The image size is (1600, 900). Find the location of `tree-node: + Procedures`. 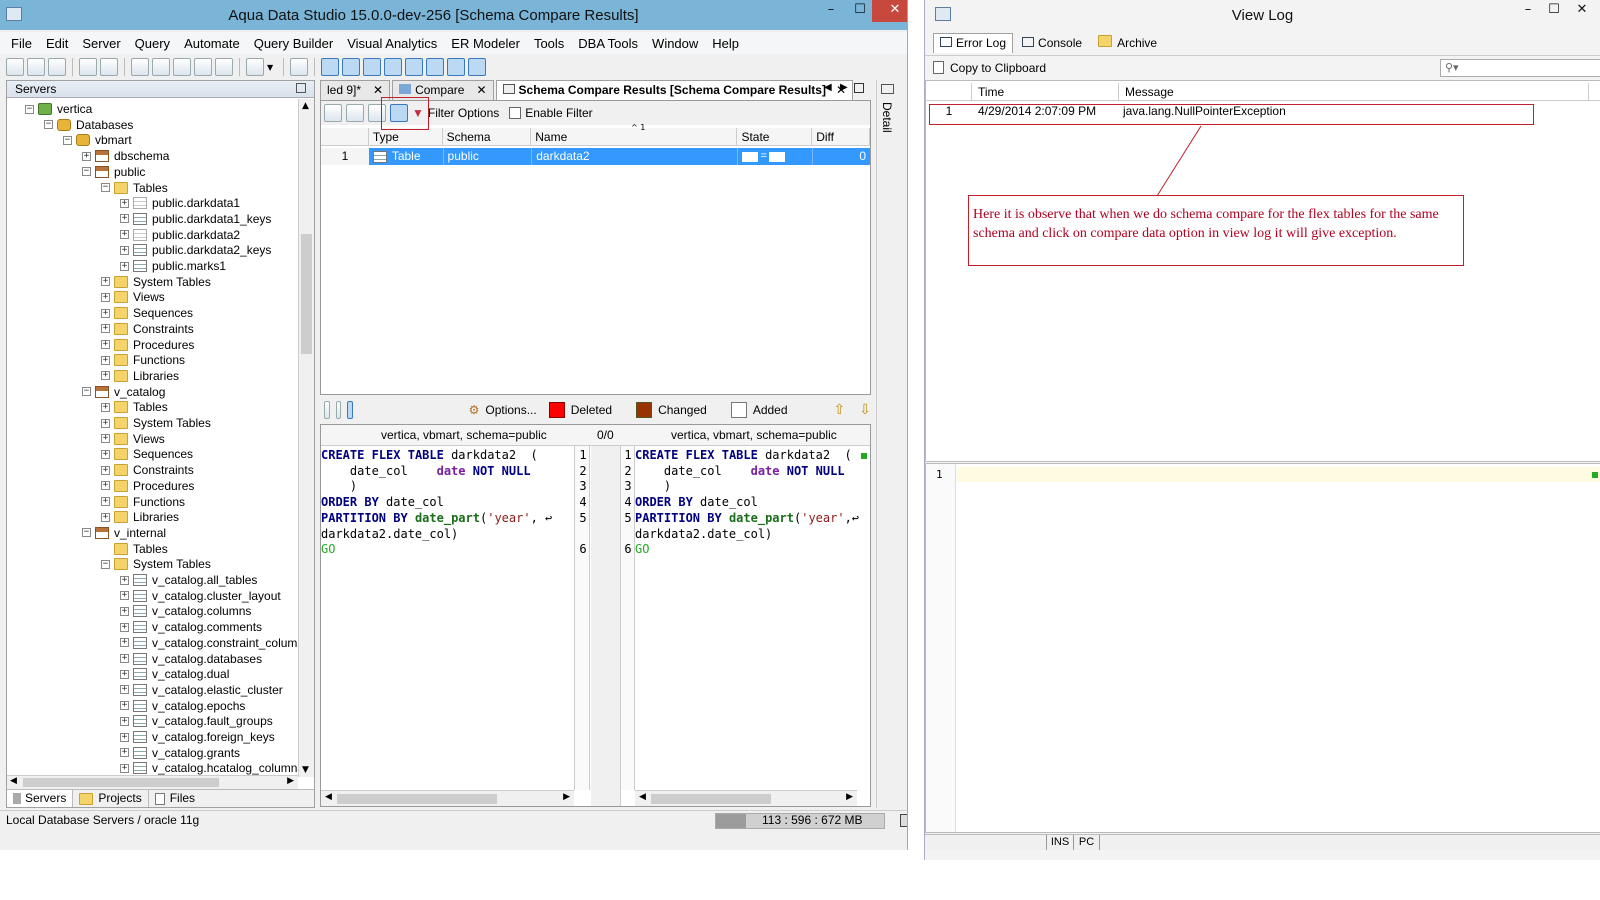

tree-node: + Procedures is located at coordinates (147, 345).